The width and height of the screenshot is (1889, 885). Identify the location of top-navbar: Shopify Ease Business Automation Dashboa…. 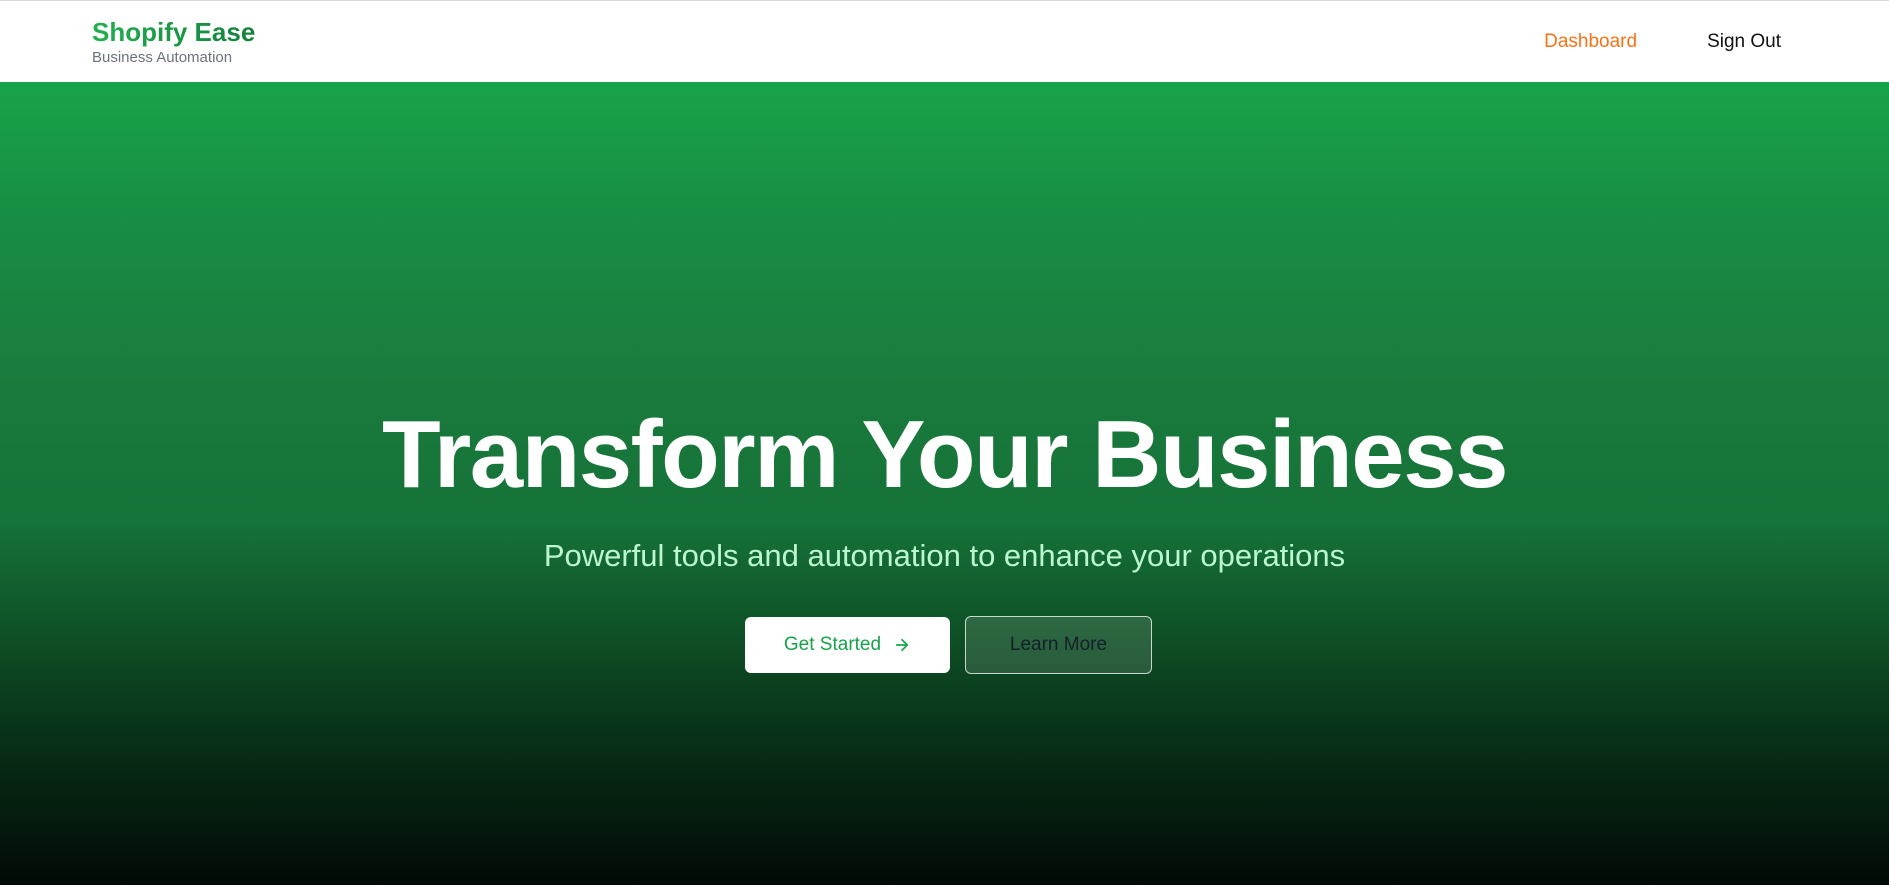
(944, 41).